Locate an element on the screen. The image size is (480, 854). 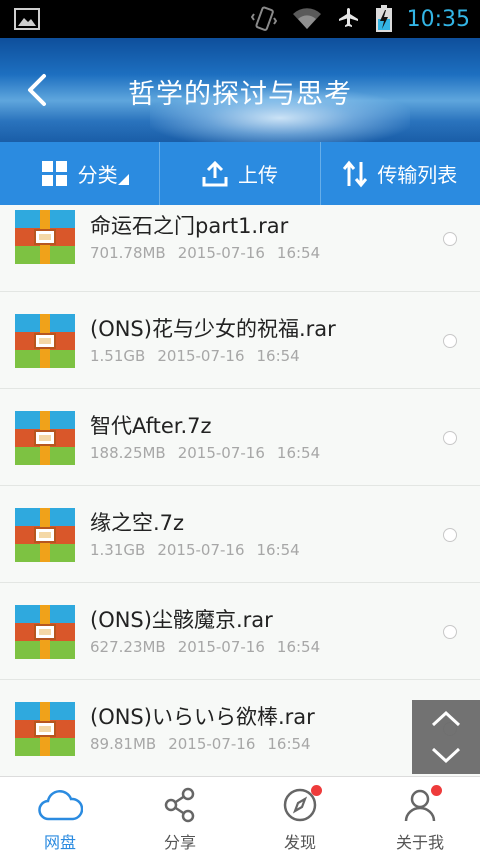
file-row: 缘之空.7z 1.31GB 2015-07-16 16:54 is located at coordinates (240, 534).